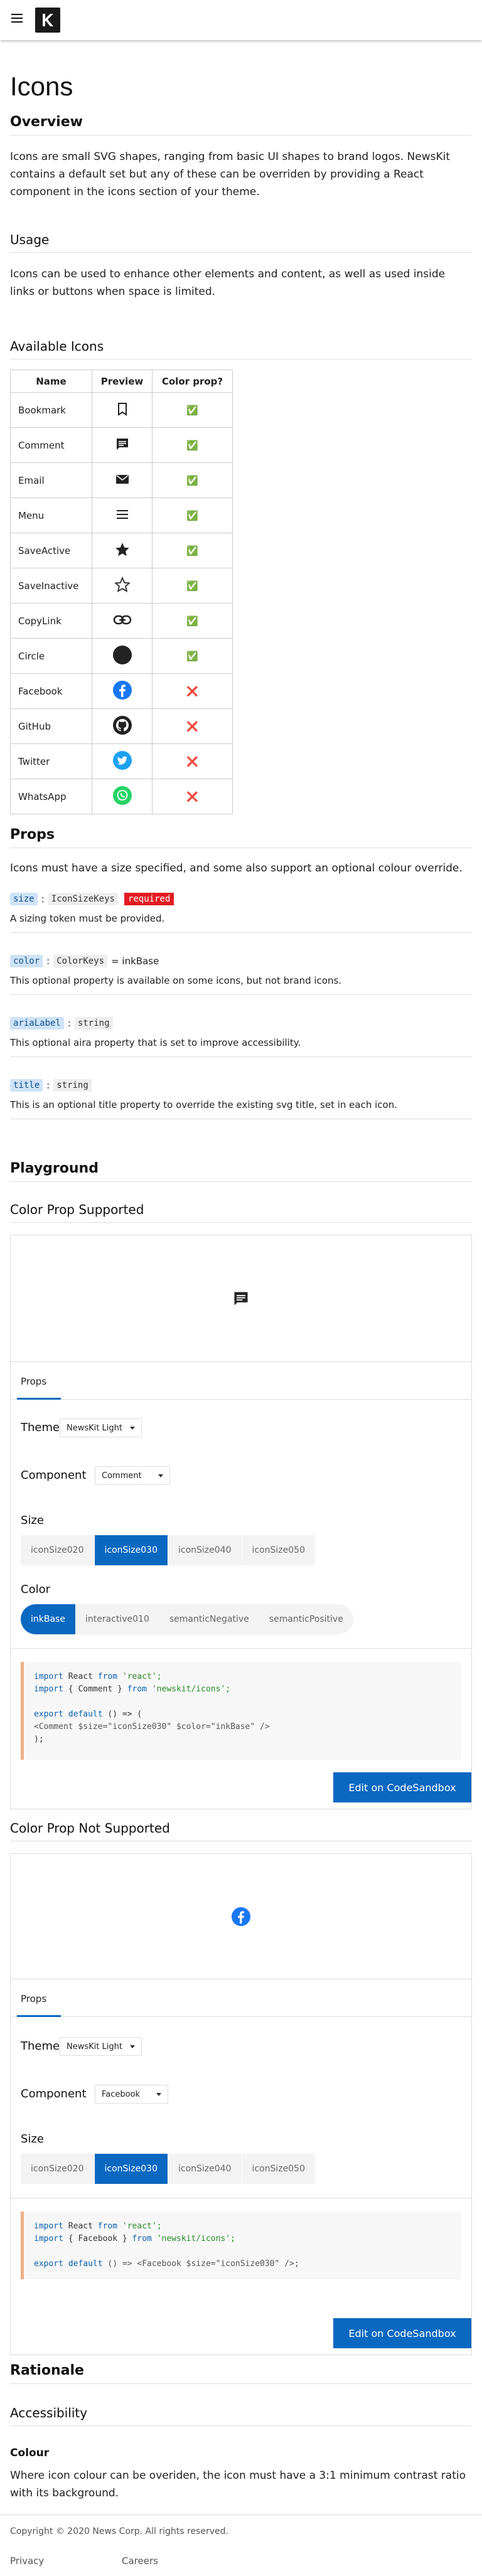 The height and width of the screenshot is (2576, 482). Describe the element at coordinates (241, 1085) in the screenshot. I see `prop-title: title : string` at that location.